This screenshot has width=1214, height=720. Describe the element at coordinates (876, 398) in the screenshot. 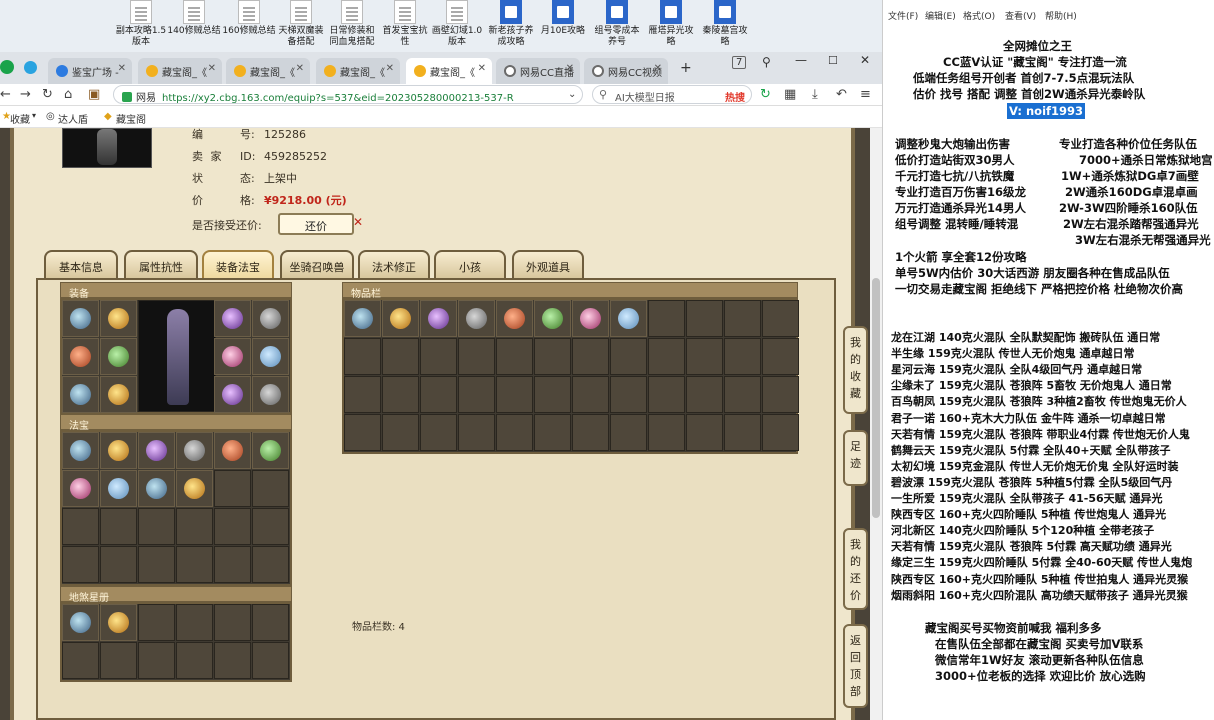

I see `scrollbar-thumb` at that location.